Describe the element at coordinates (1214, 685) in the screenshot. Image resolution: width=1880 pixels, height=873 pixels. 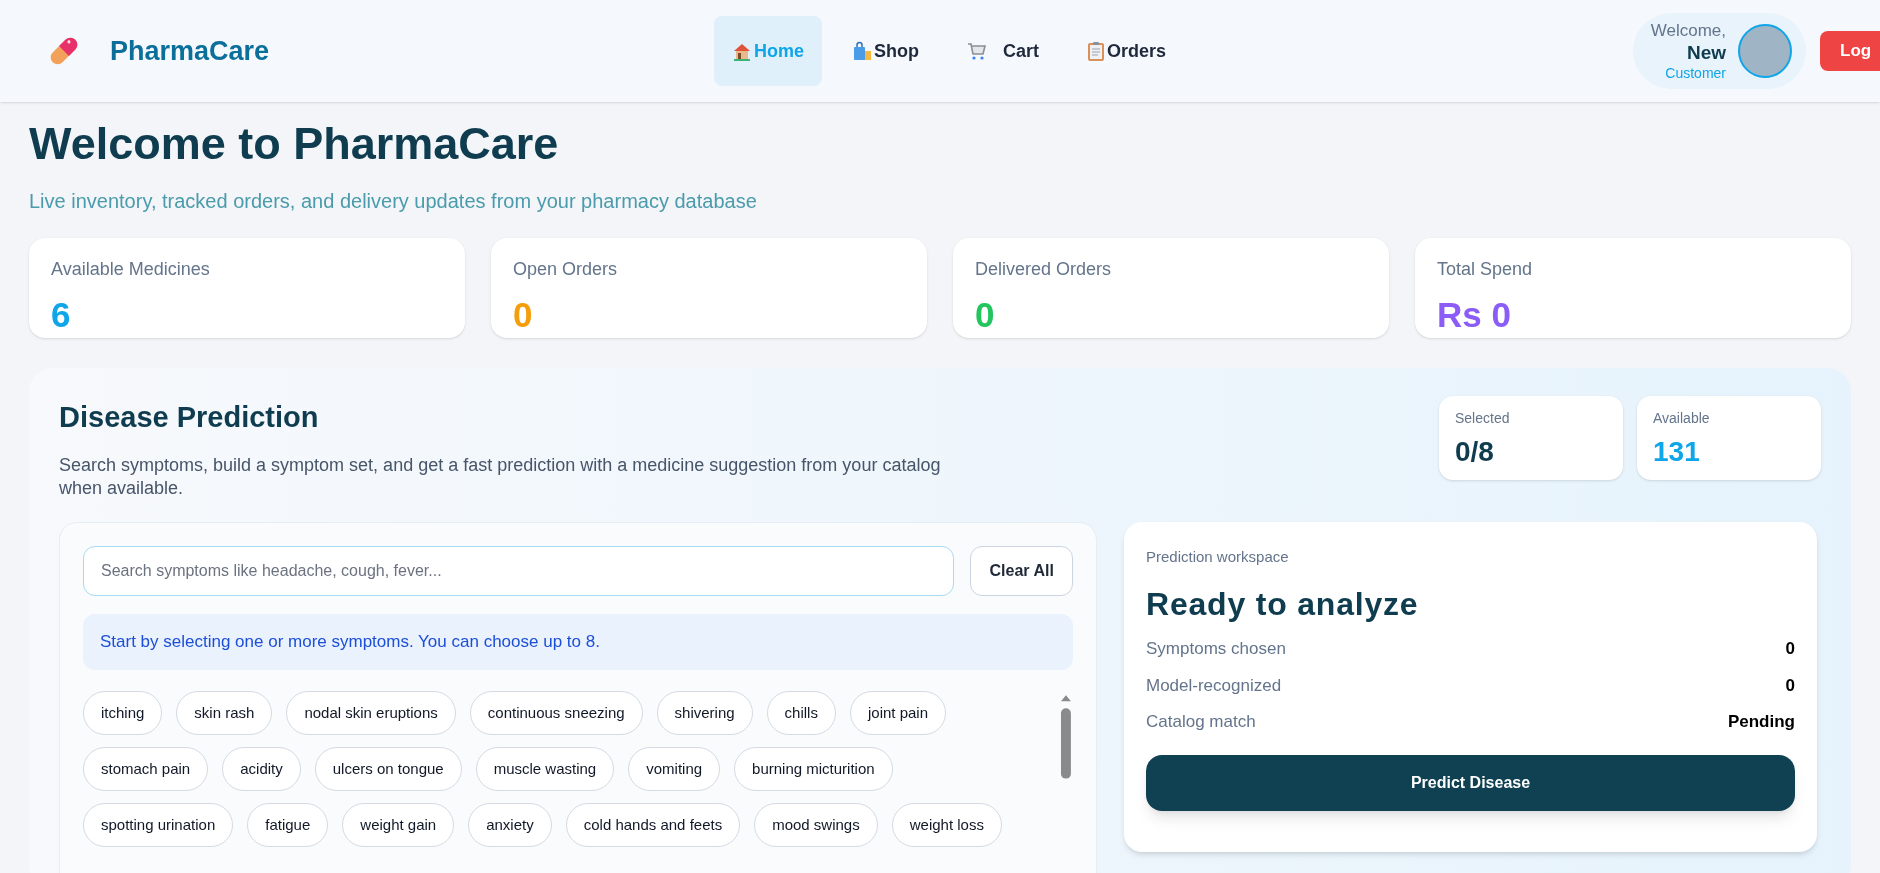
I see `workspace-label: Model-recognized` at that location.